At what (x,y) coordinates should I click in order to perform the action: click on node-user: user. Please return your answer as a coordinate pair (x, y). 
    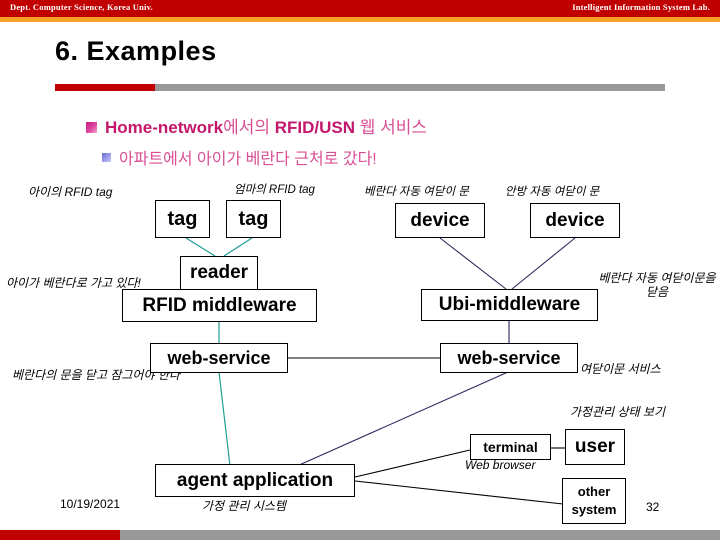
    Looking at the image, I should click on (595, 447).